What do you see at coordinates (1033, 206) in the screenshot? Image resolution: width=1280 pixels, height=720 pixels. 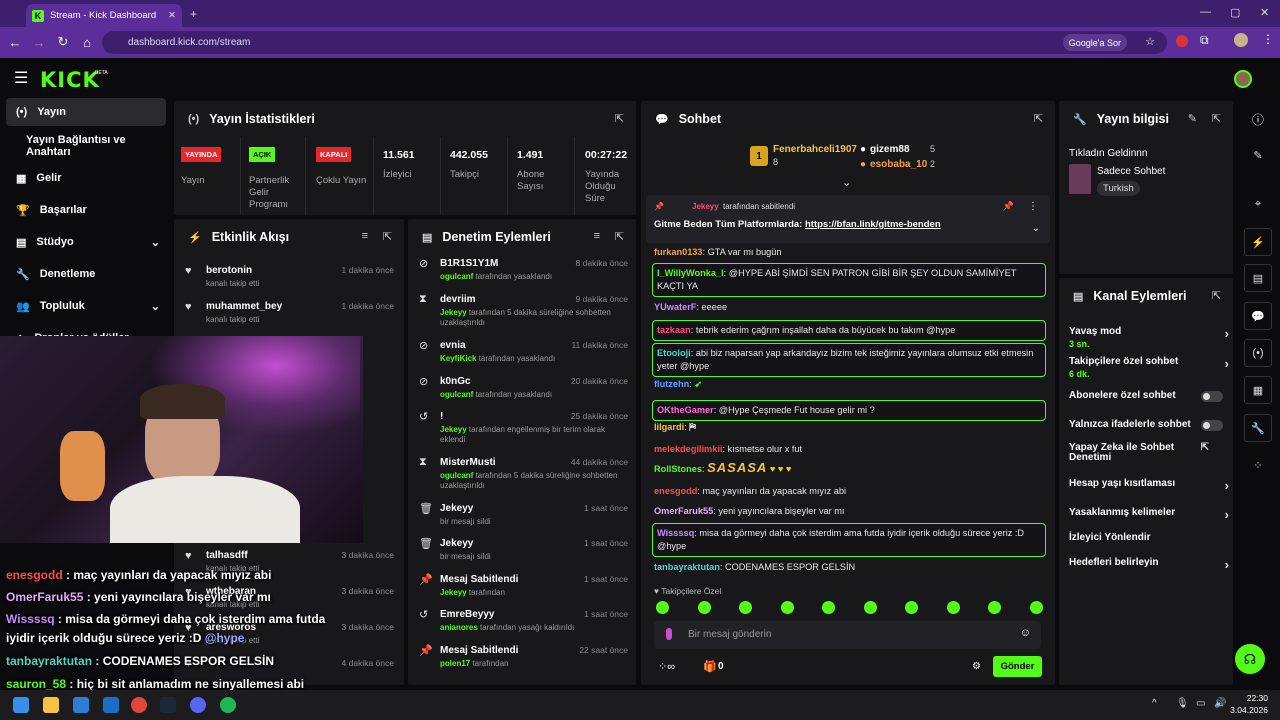 I see `more-icon: ⋮` at bounding box center [1033, 206].